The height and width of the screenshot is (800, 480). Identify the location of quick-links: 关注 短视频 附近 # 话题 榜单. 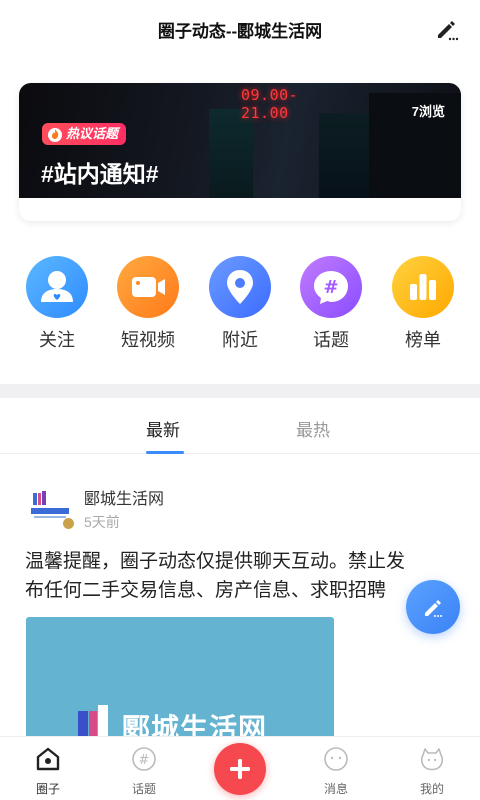
(240, 306).